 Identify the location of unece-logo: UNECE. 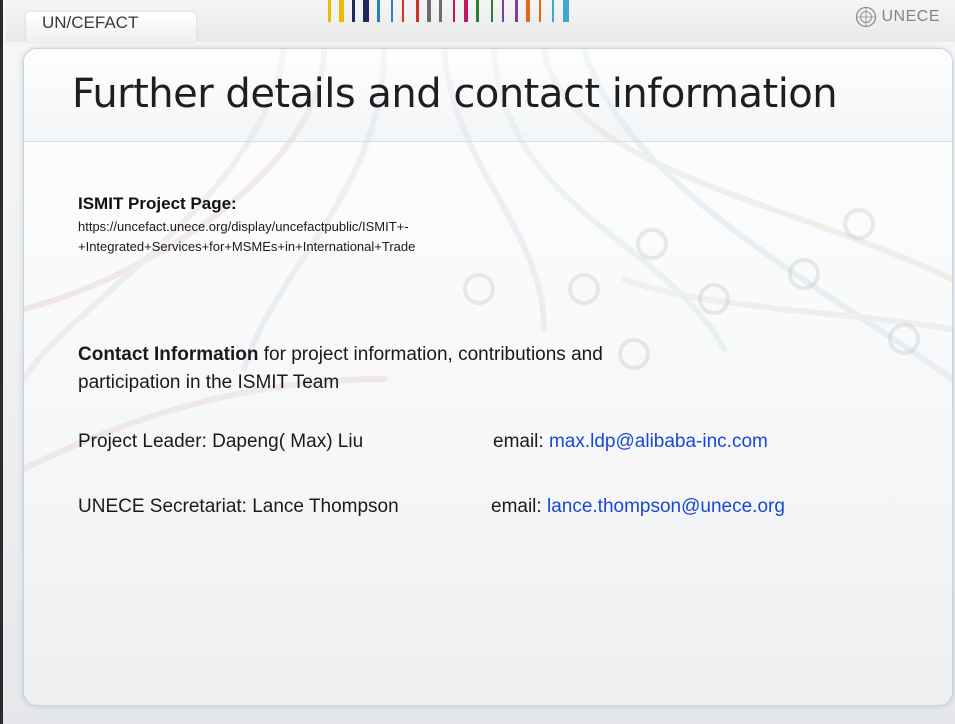
(897, 17).